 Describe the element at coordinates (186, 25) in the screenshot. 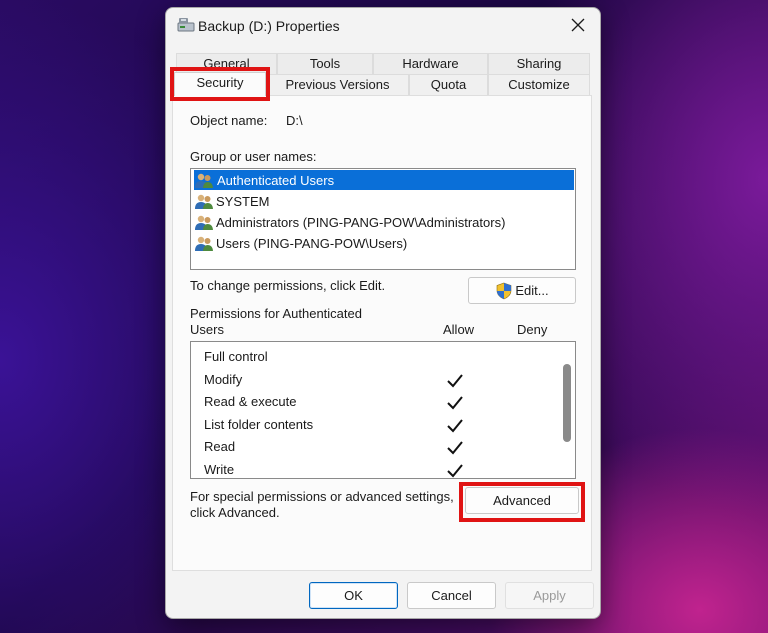

I see `drive-icon` at that location.